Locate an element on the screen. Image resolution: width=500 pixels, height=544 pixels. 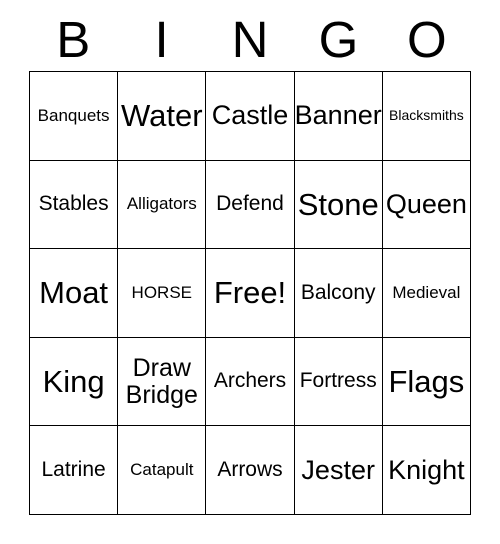
bingo-cell-label: Latrine is located at coordinates (73, 469).